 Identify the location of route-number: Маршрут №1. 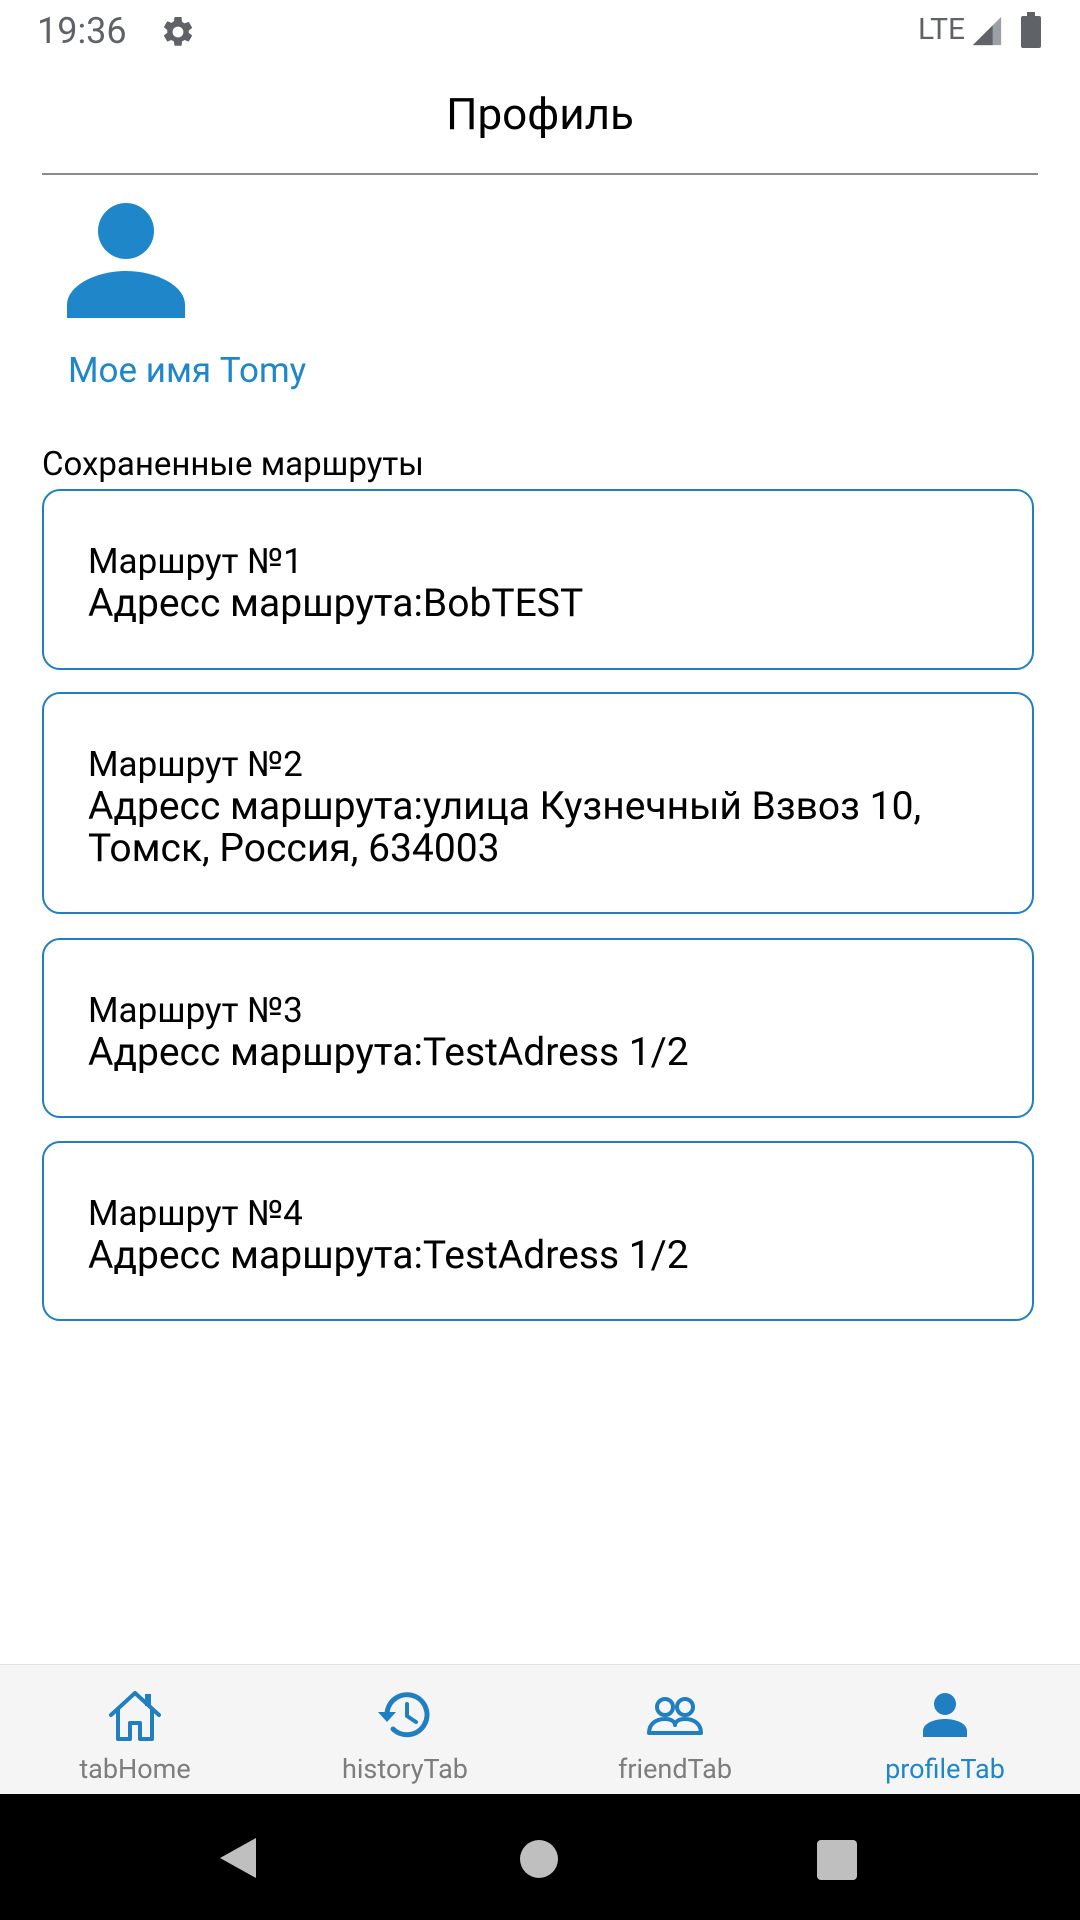
(195, 561).